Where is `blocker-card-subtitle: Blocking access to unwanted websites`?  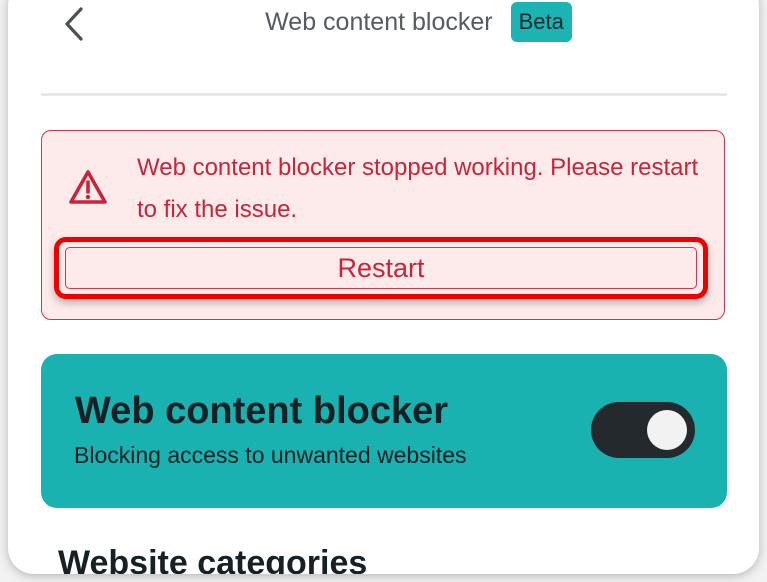 blocker-card-subtitle: Blocking access to unwanted websites is located at coordinates (270, 455).